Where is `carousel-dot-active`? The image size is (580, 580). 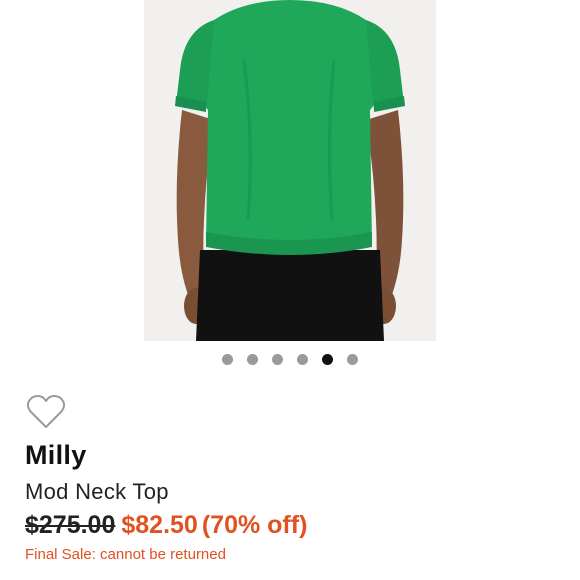 carousel-dot-active is located at coordinates (327, 359).